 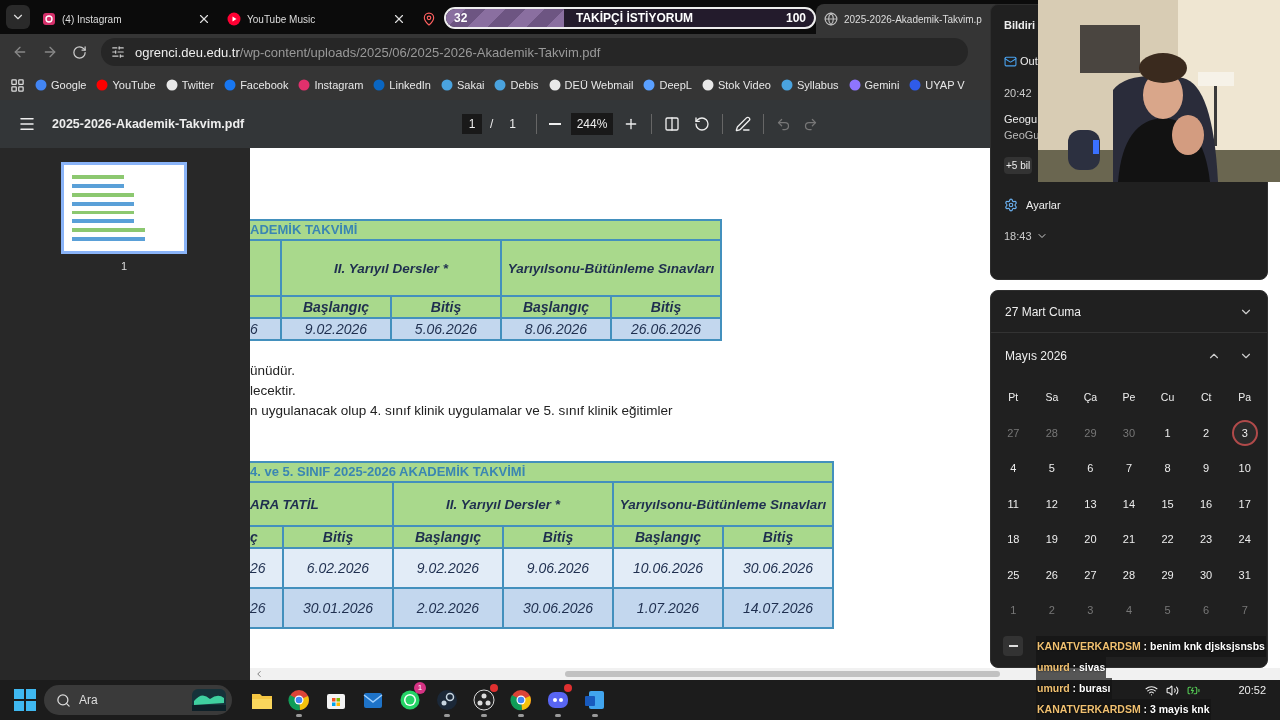 What do you see at coordinates (484, 700) in the screenshot?
I see `taskbar-button` at bounding box center [484, 700].